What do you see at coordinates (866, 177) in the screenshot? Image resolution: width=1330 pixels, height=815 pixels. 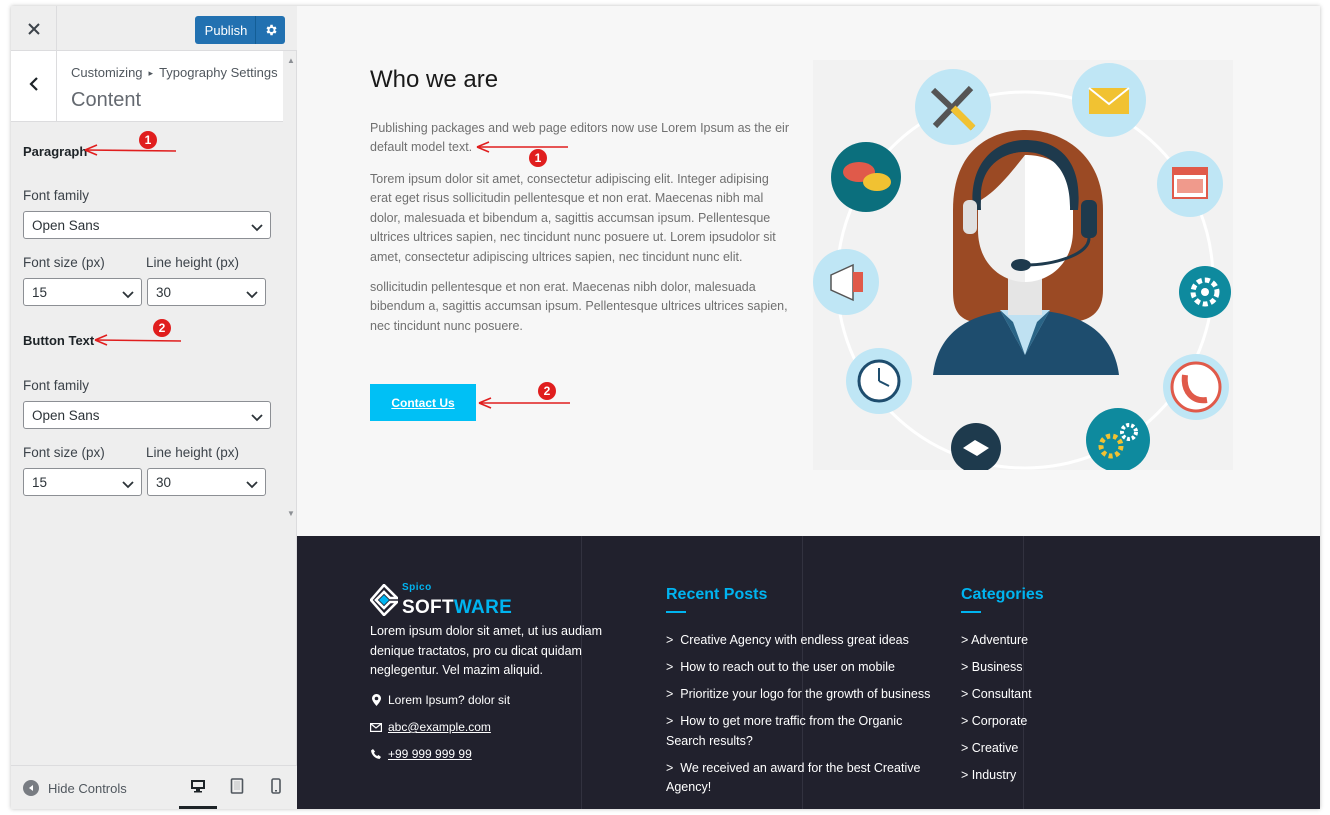 I see `chat-icon` at bounding box center [866, 177].